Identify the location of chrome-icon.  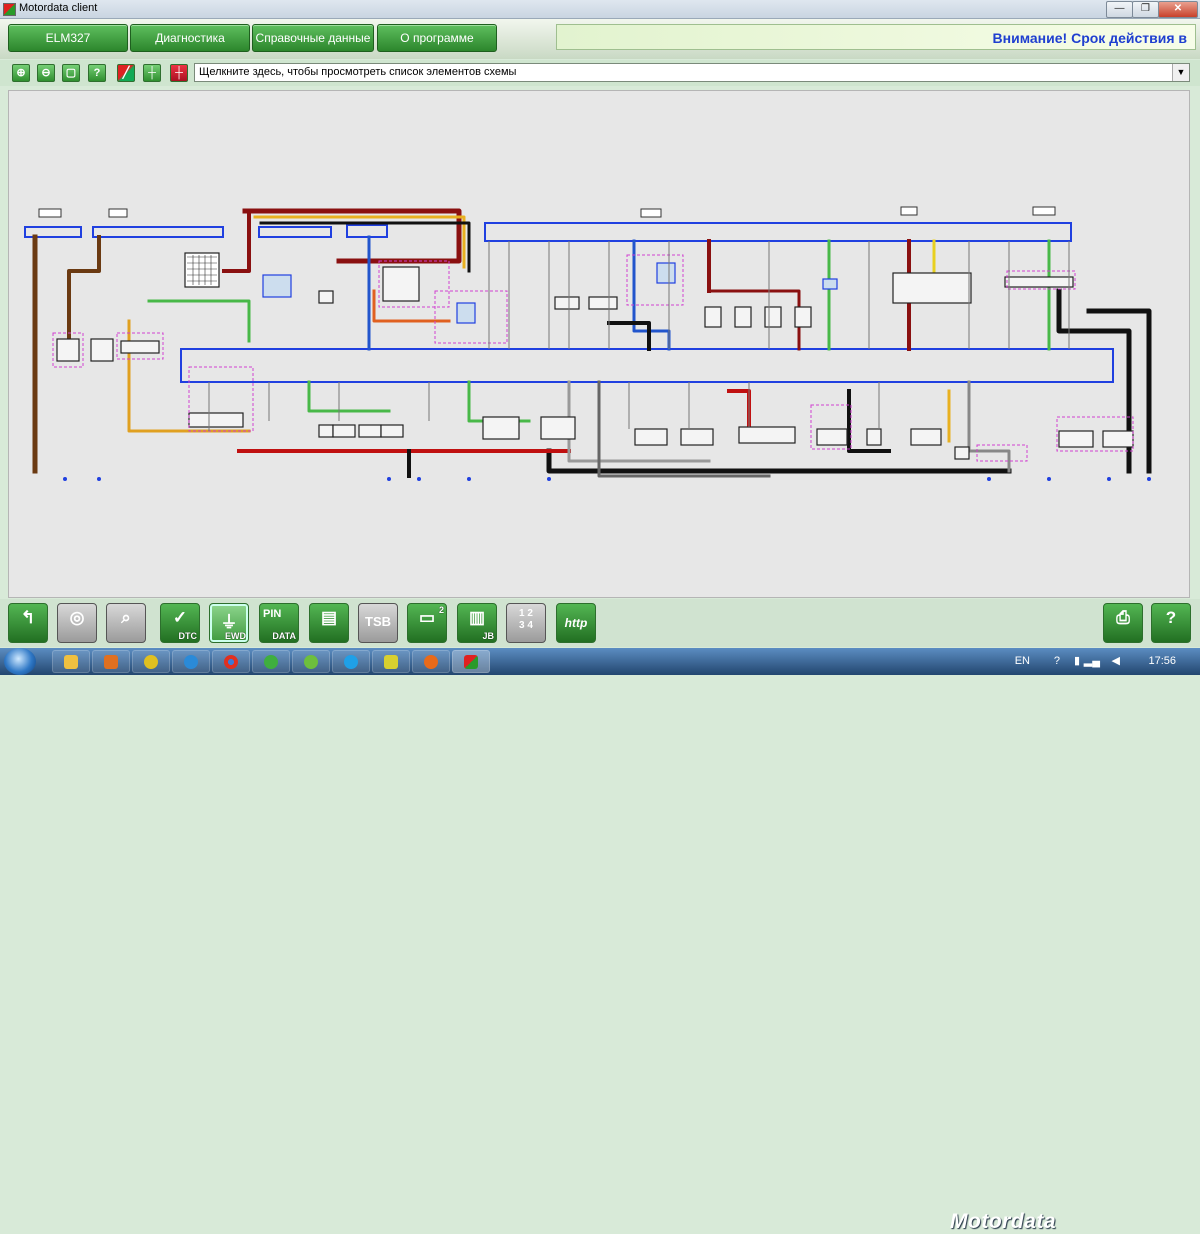
(231, 662).